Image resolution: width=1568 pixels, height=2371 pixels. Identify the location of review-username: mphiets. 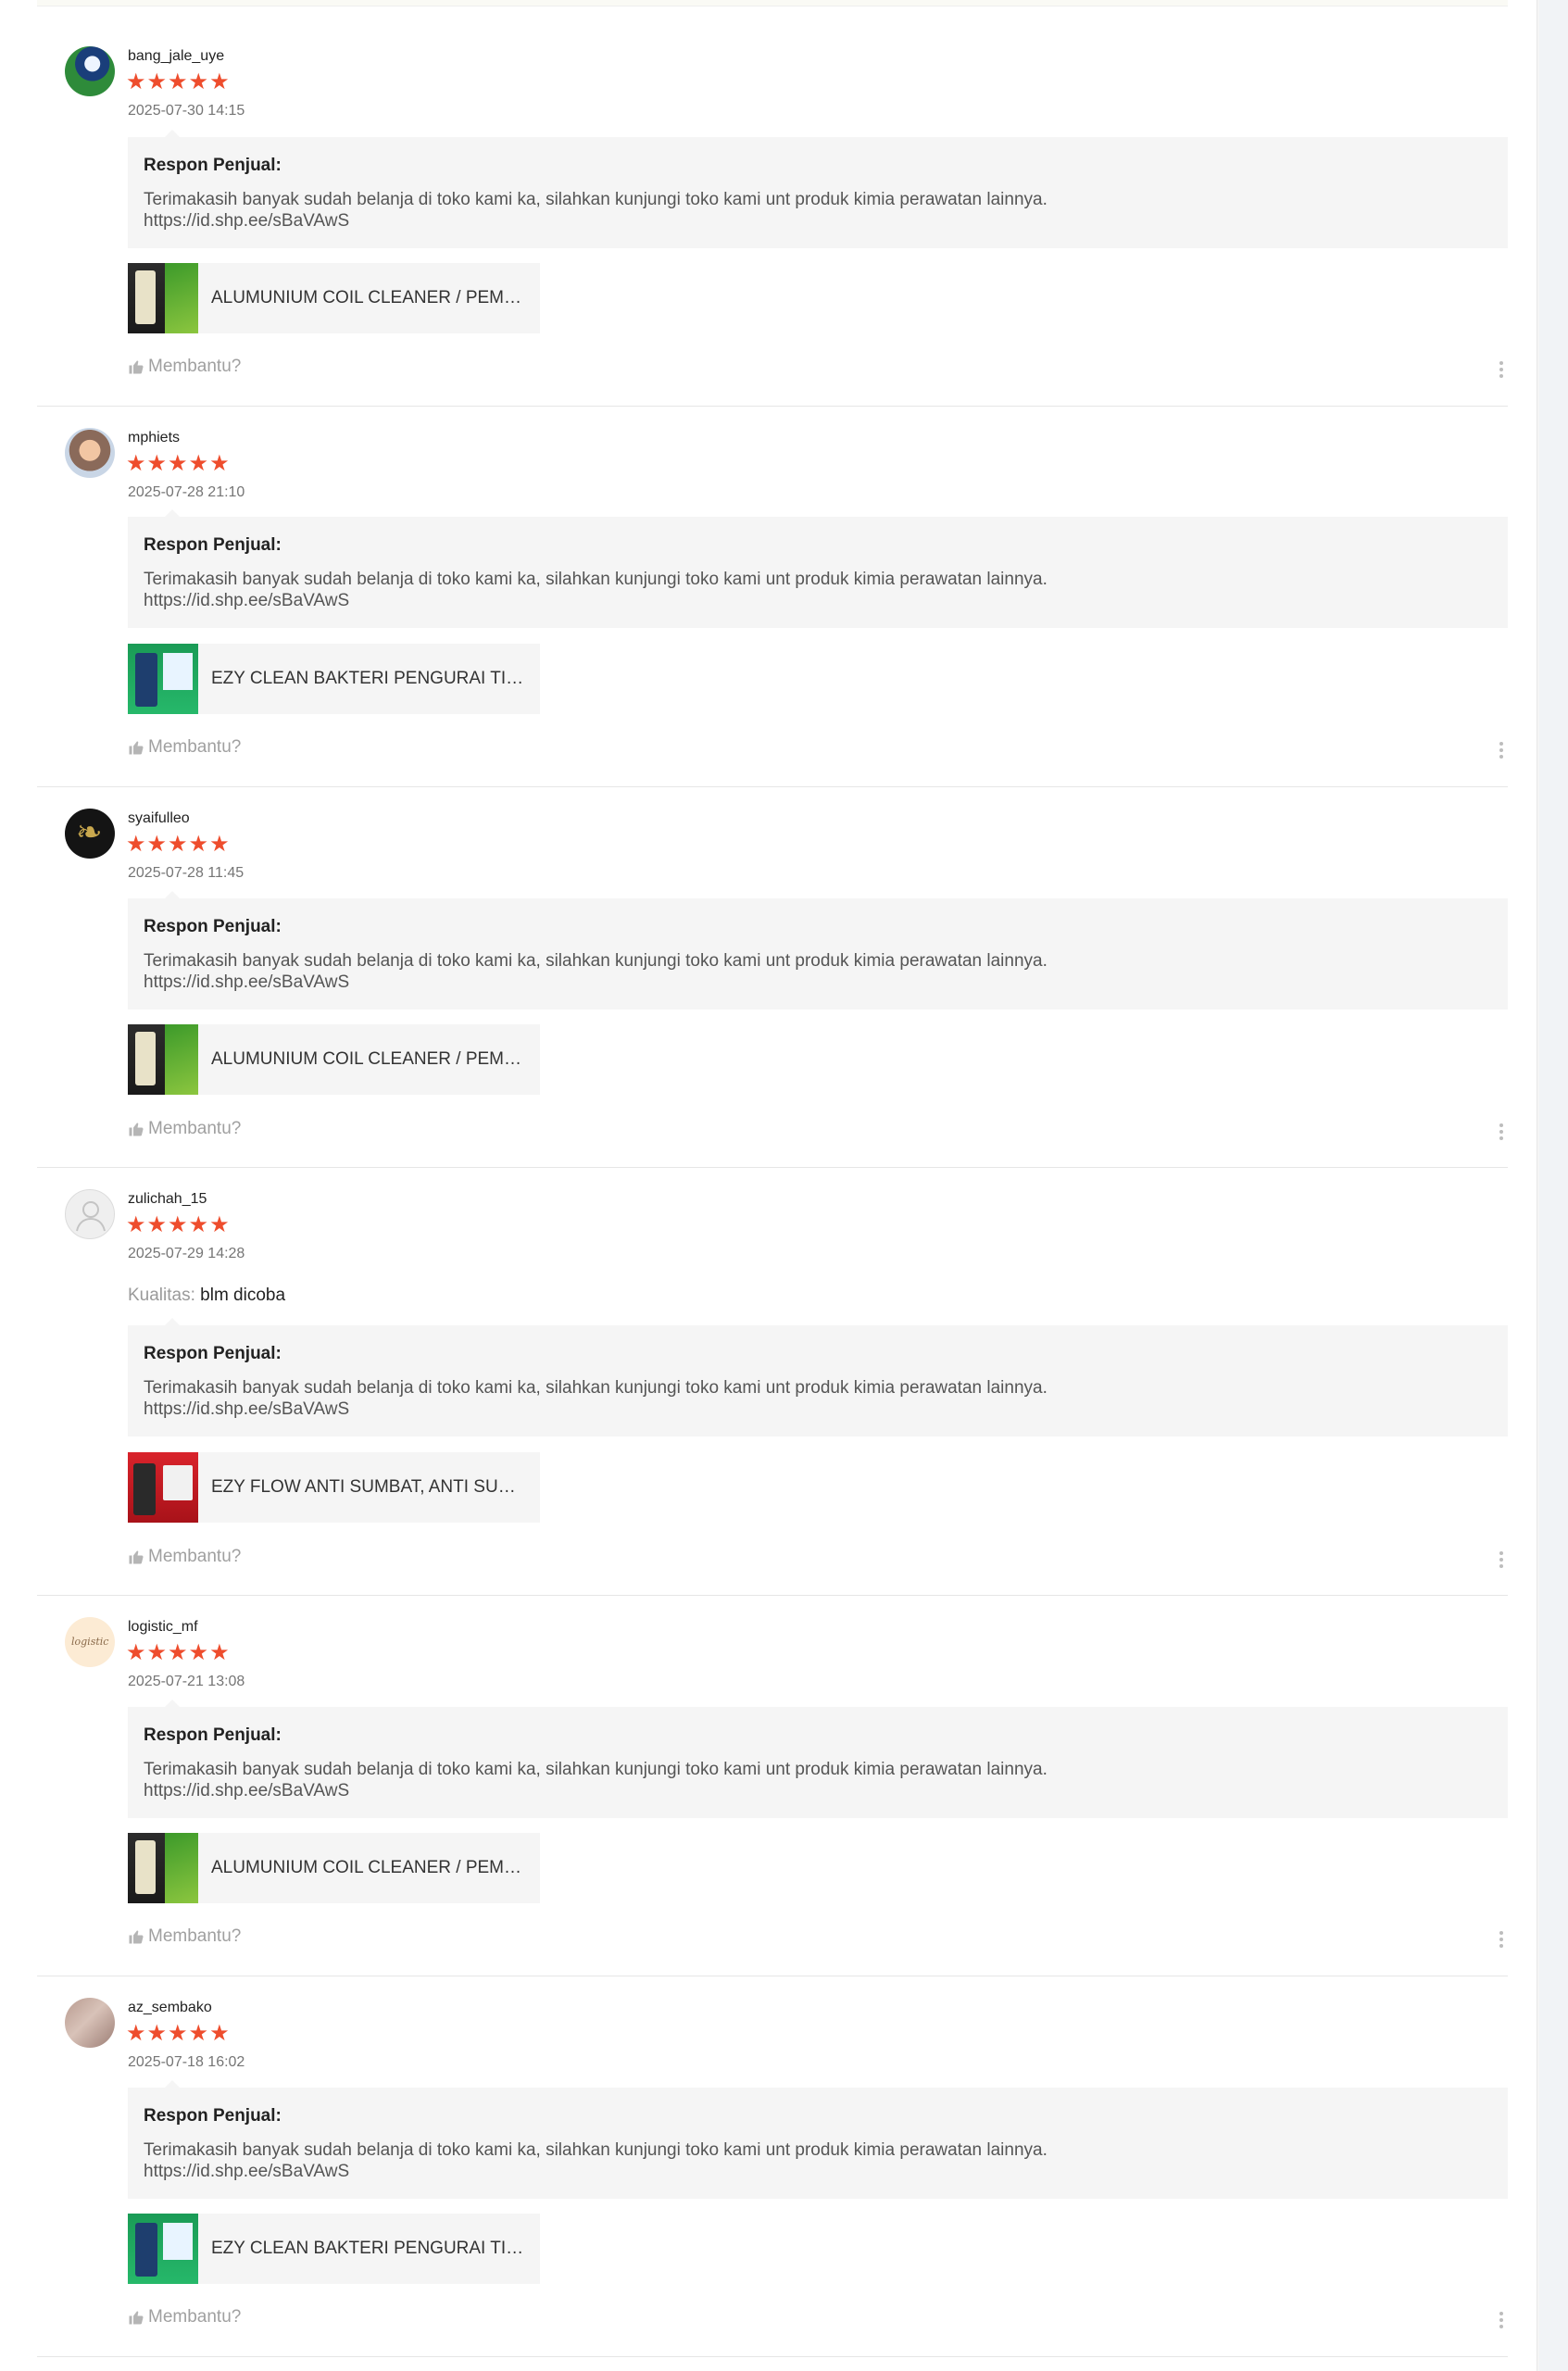
(155, 437).